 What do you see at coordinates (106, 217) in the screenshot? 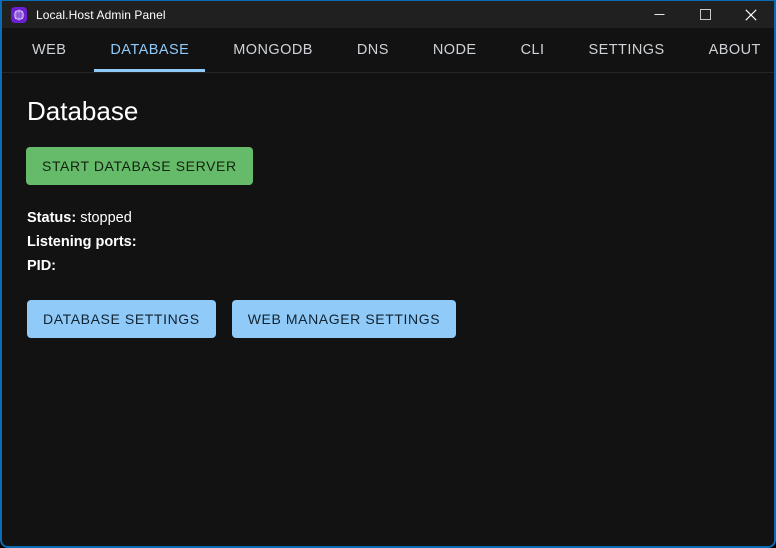
I see `status-value: stopped` at bounding box center [106, 217].